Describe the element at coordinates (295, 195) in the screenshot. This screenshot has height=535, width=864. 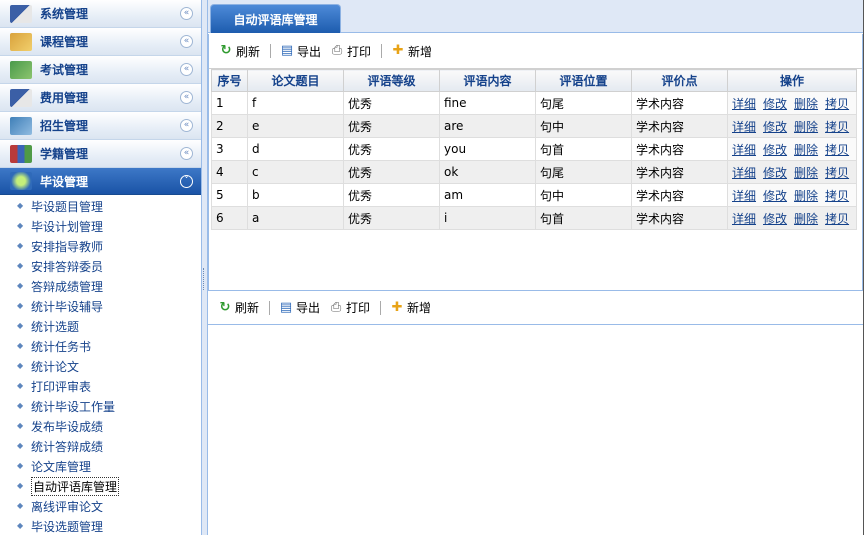
I see `table-cell: b` at that location.